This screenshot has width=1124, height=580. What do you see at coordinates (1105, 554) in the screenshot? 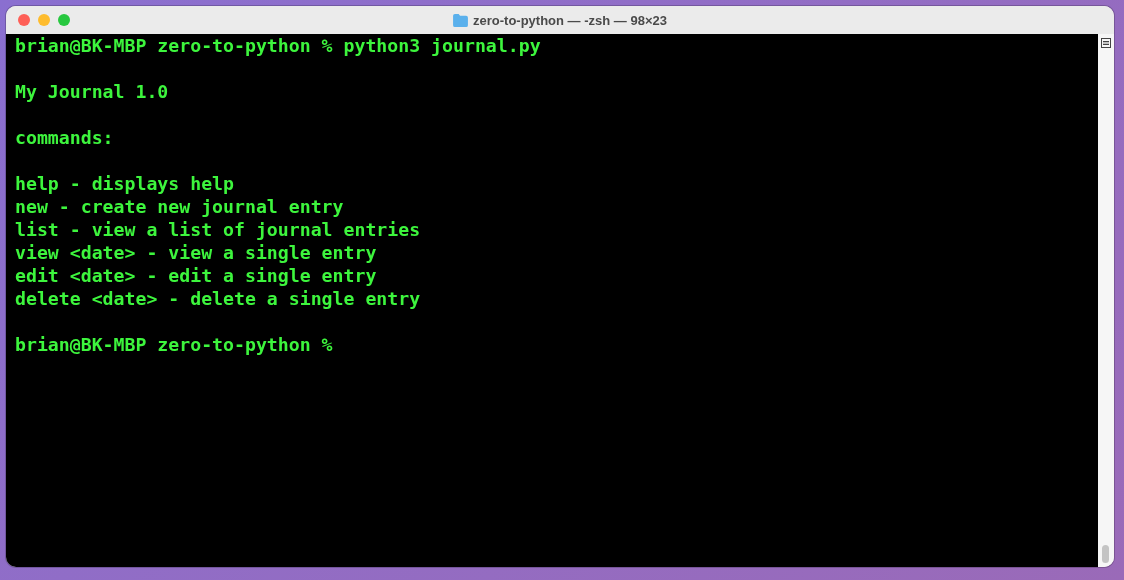
I see `scroll-thumb` at bounding box center [1105, 554].